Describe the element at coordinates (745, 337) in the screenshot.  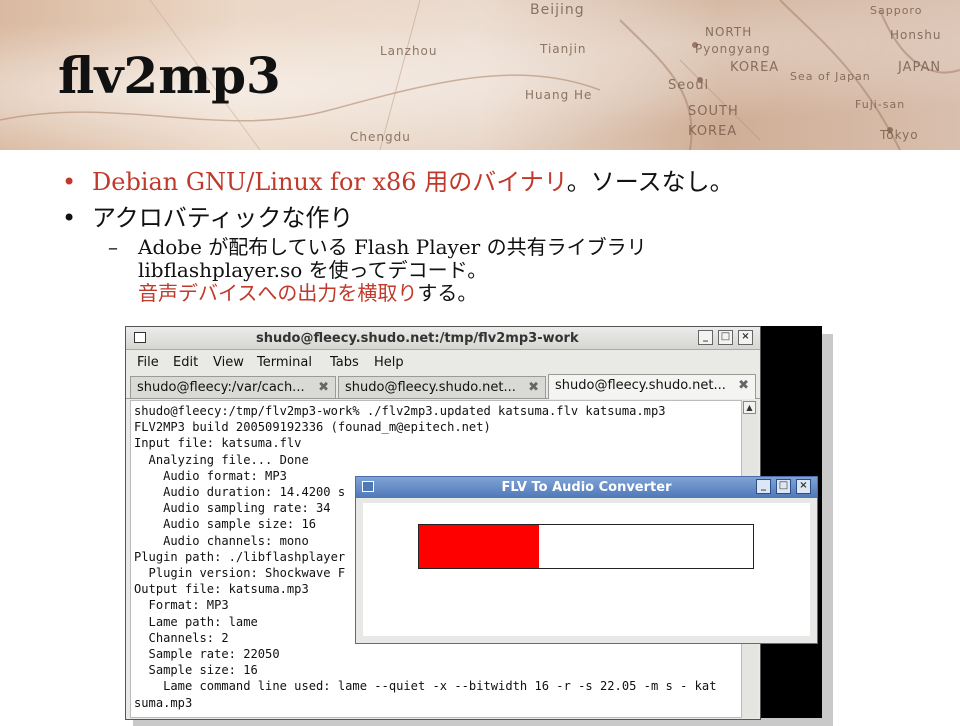
I see `close-button: ×` at that location.